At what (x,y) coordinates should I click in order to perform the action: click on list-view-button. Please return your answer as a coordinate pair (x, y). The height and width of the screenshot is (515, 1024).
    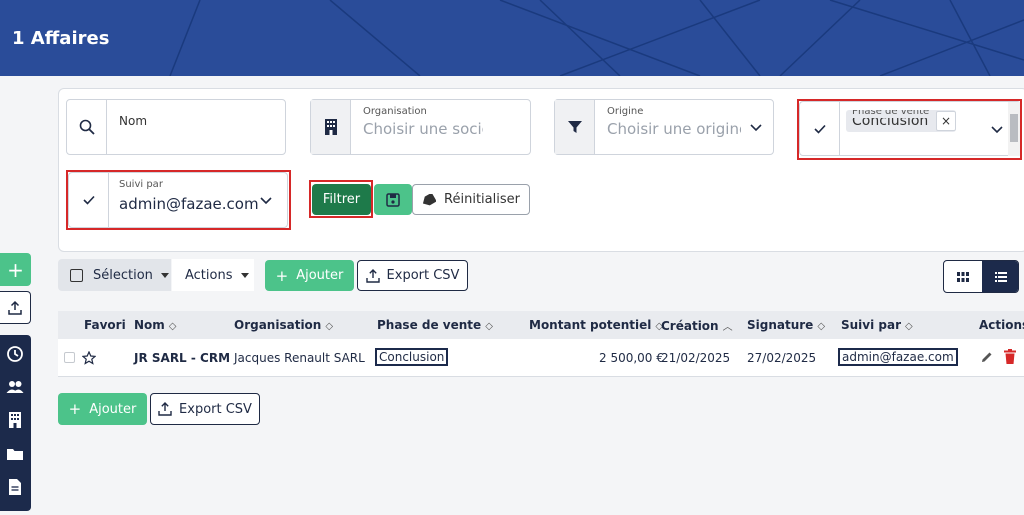
    Looking at the image, I should click on (1000, 276).